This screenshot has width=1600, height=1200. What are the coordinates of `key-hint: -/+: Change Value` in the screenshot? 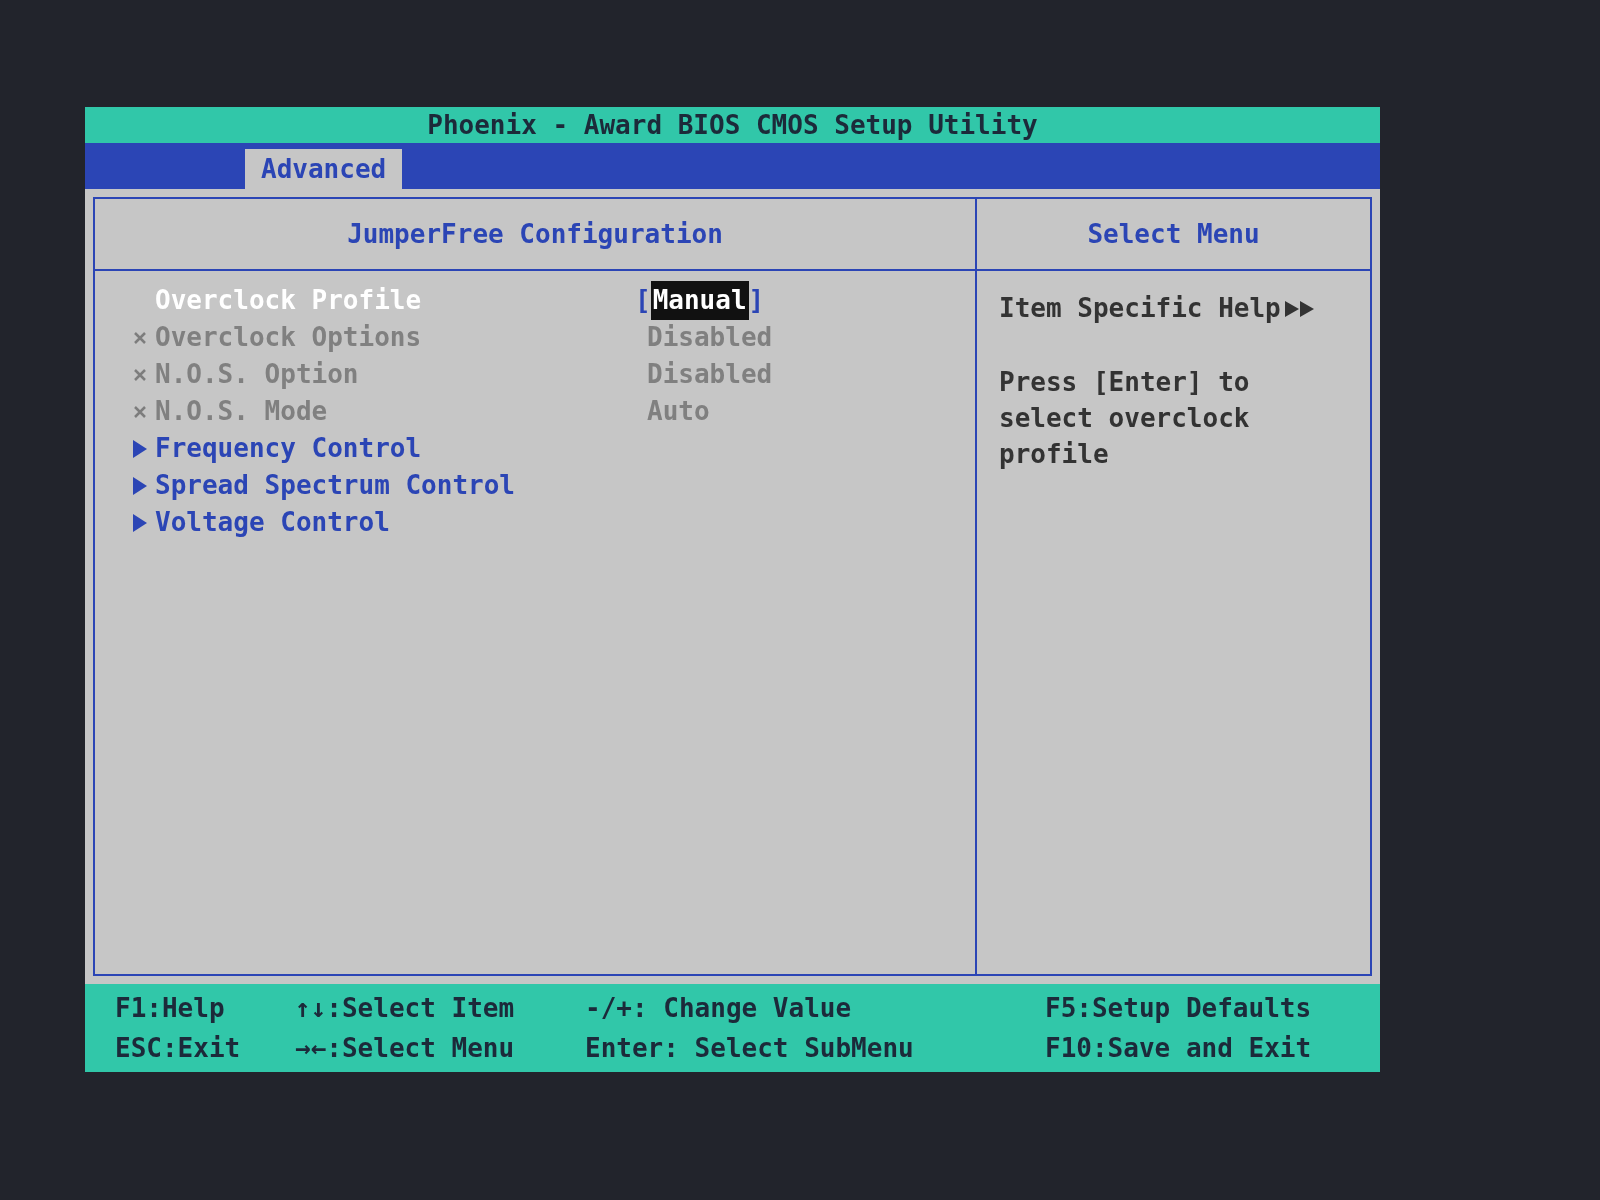 It's located at (719, 1008).